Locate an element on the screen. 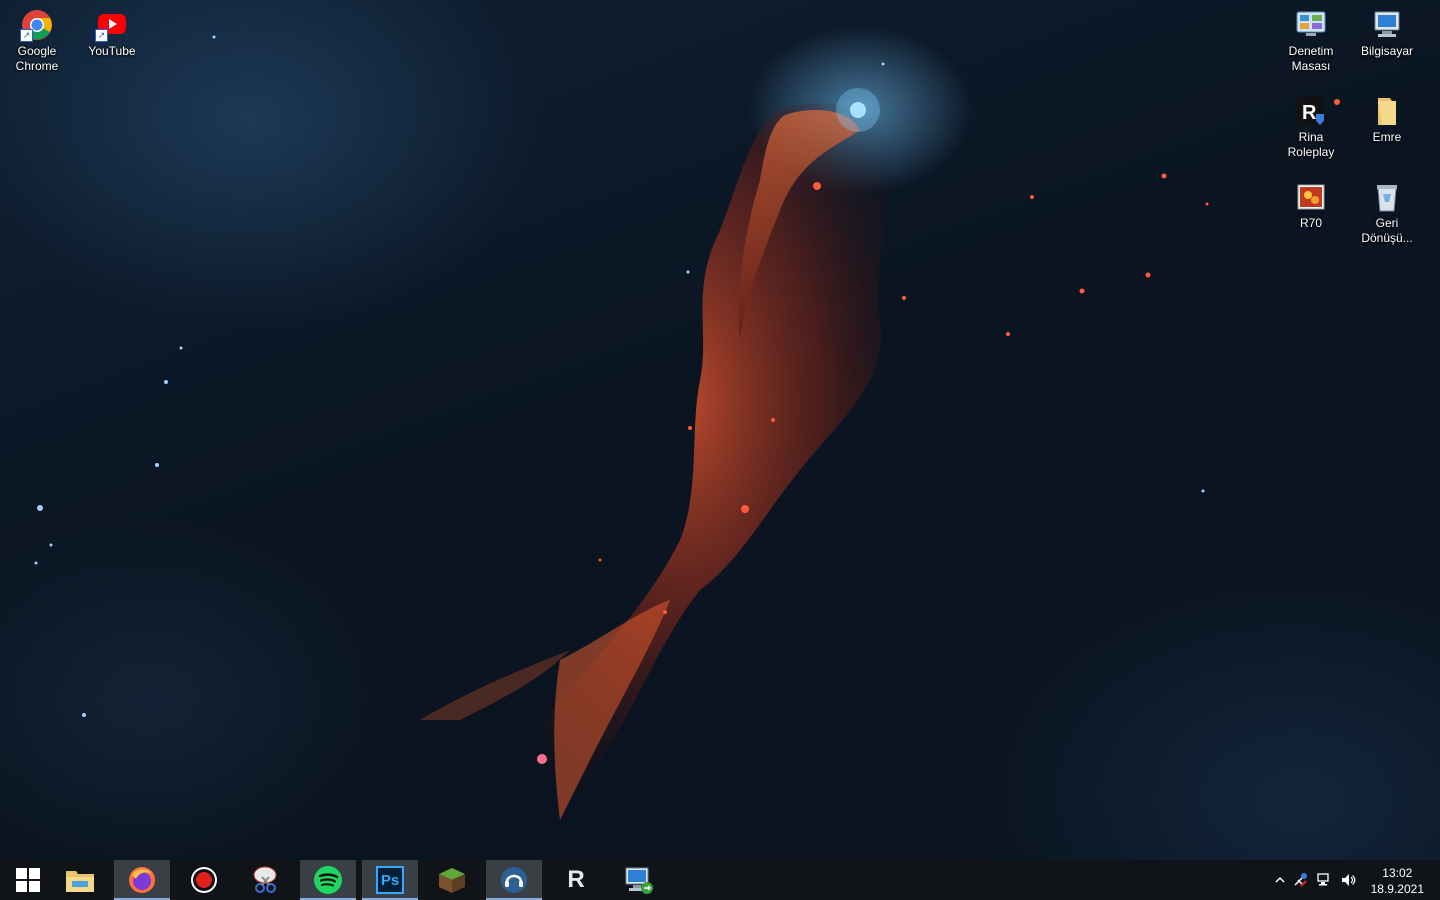  photoshop-icon-label: Ps is located at coordinates (390, 880).